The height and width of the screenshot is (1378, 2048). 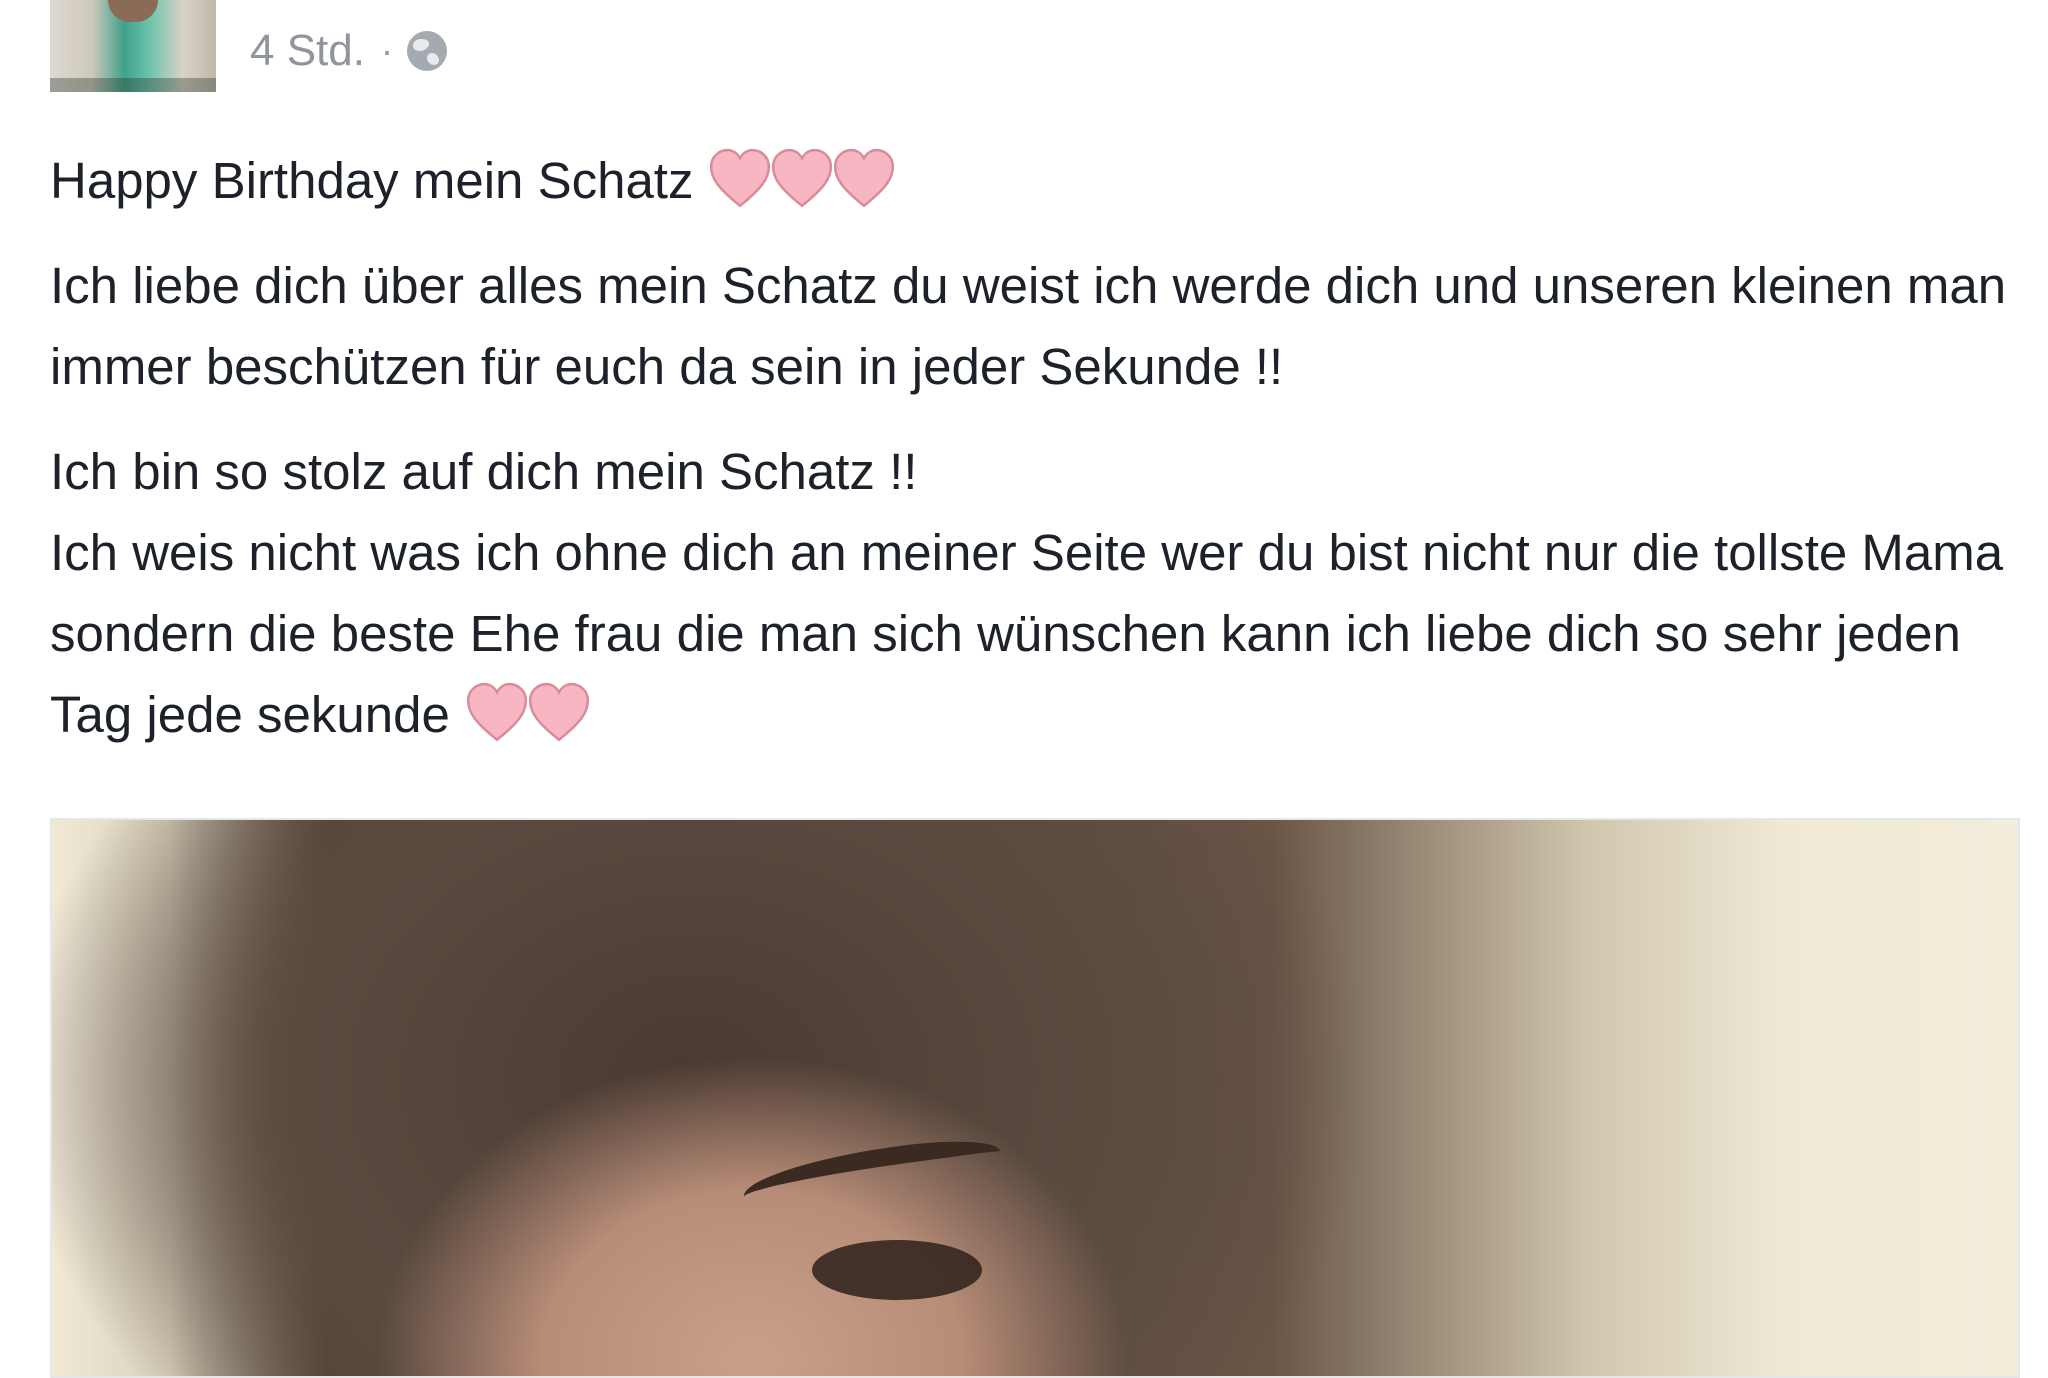 I want to click on author-avatar, so click(x=133, y=46).